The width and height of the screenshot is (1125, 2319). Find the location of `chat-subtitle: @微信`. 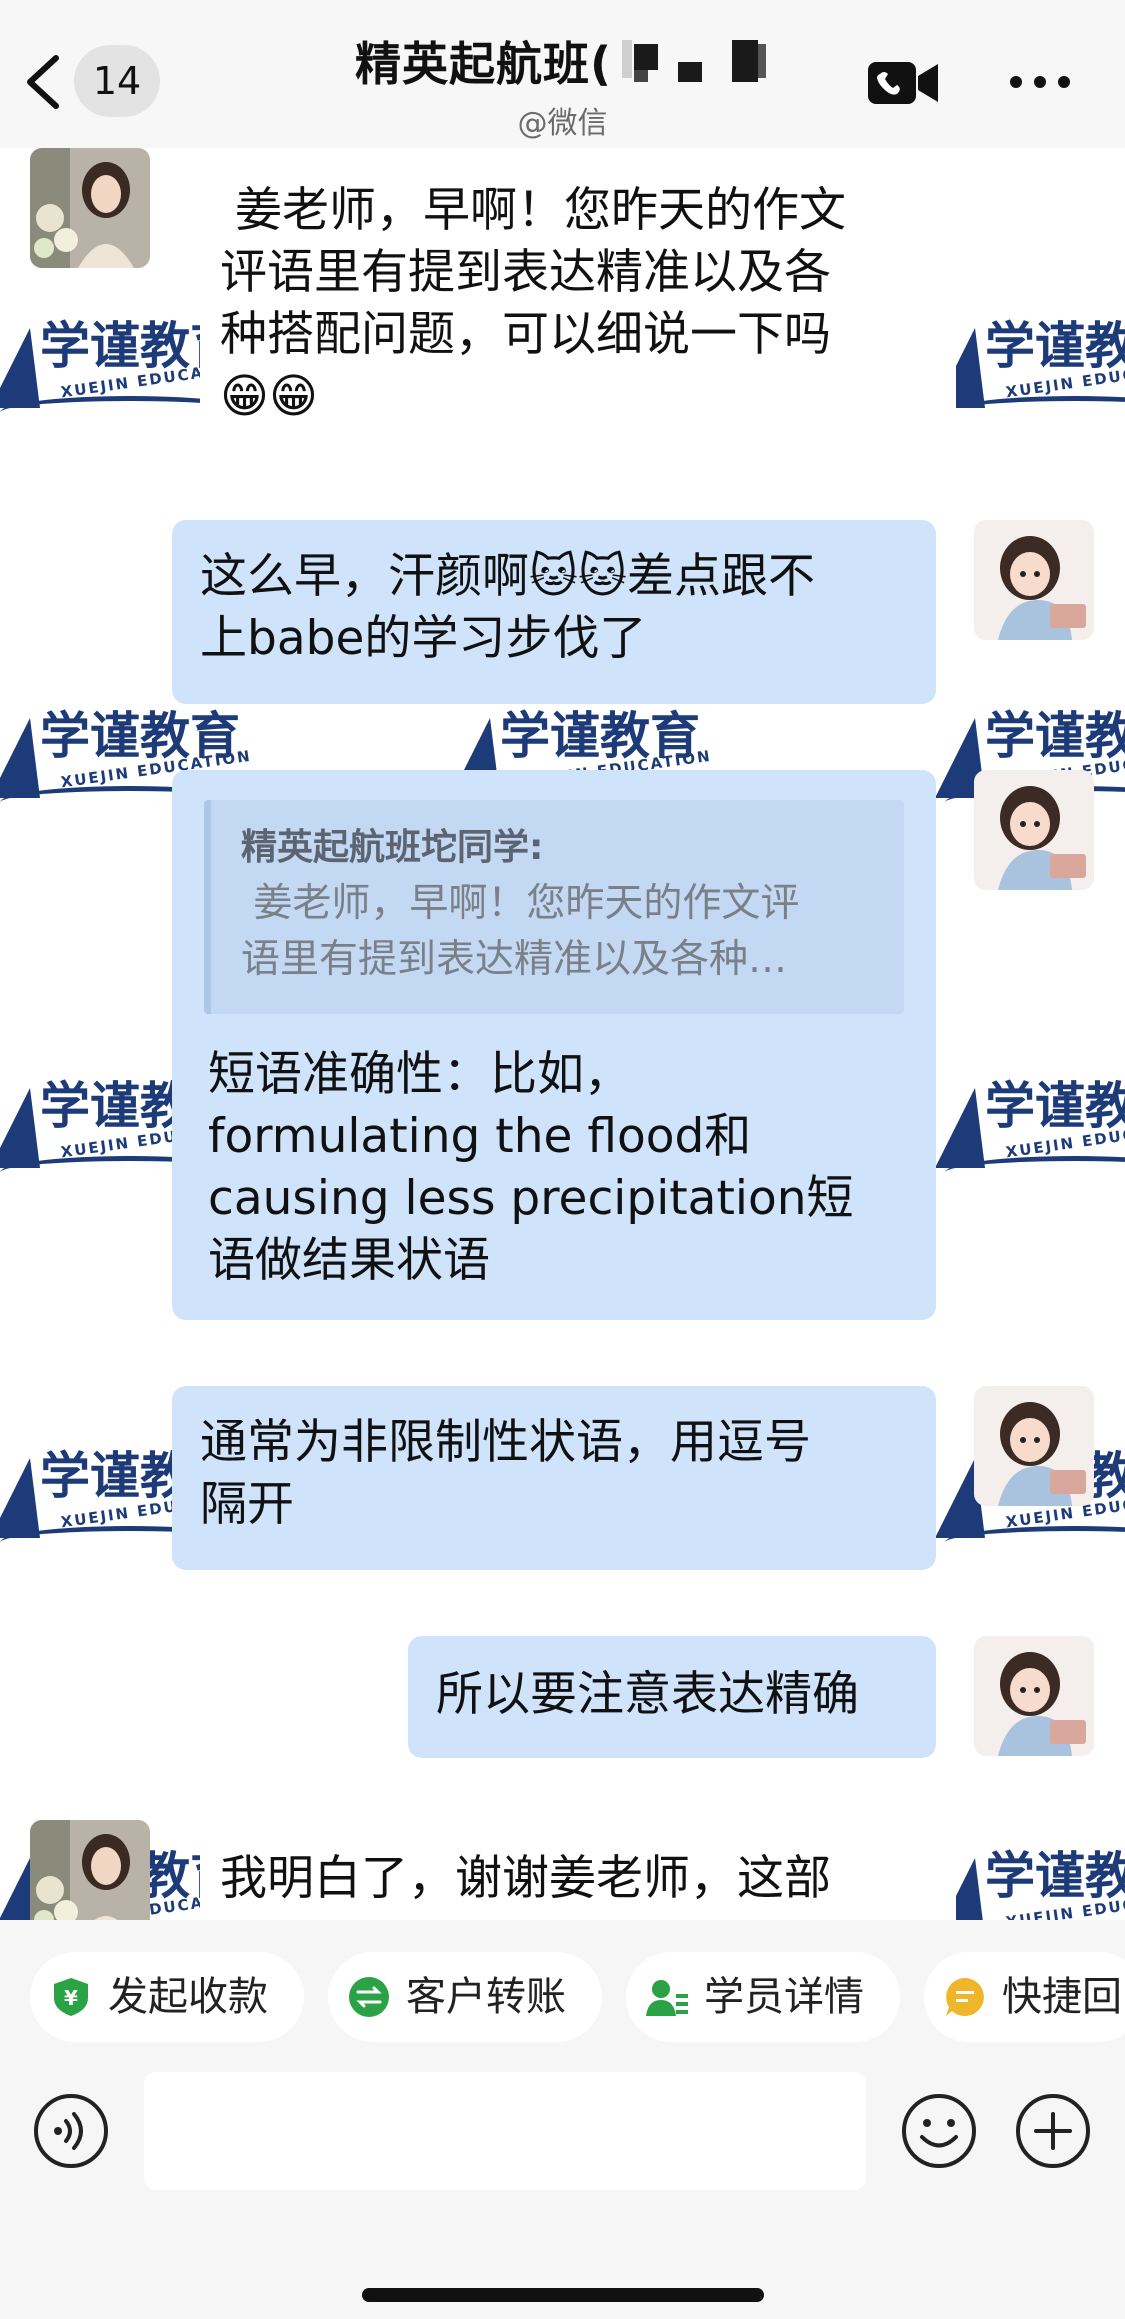

chat-subtitle: @微信 is located at coordinates (562, 123).